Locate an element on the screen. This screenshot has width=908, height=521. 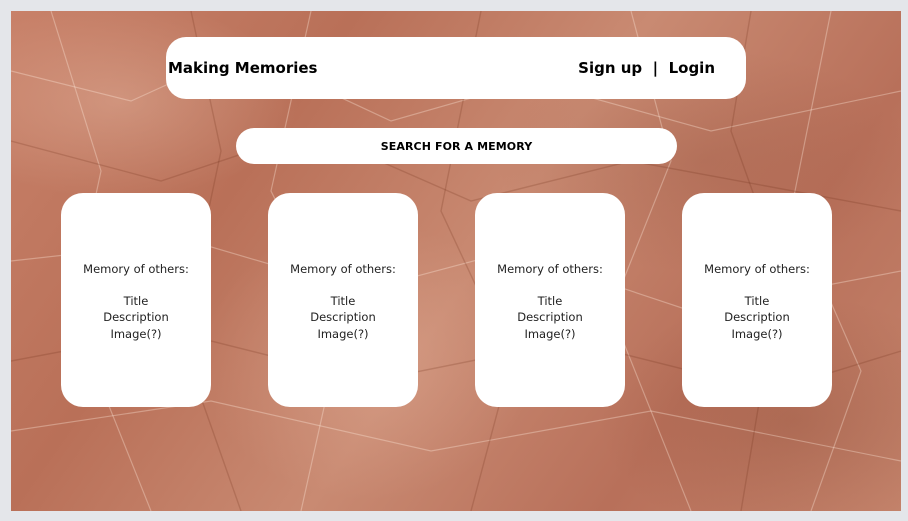
search-memory-label: SEARCH FOR A MEMORY is located at coordinates (456, 146).